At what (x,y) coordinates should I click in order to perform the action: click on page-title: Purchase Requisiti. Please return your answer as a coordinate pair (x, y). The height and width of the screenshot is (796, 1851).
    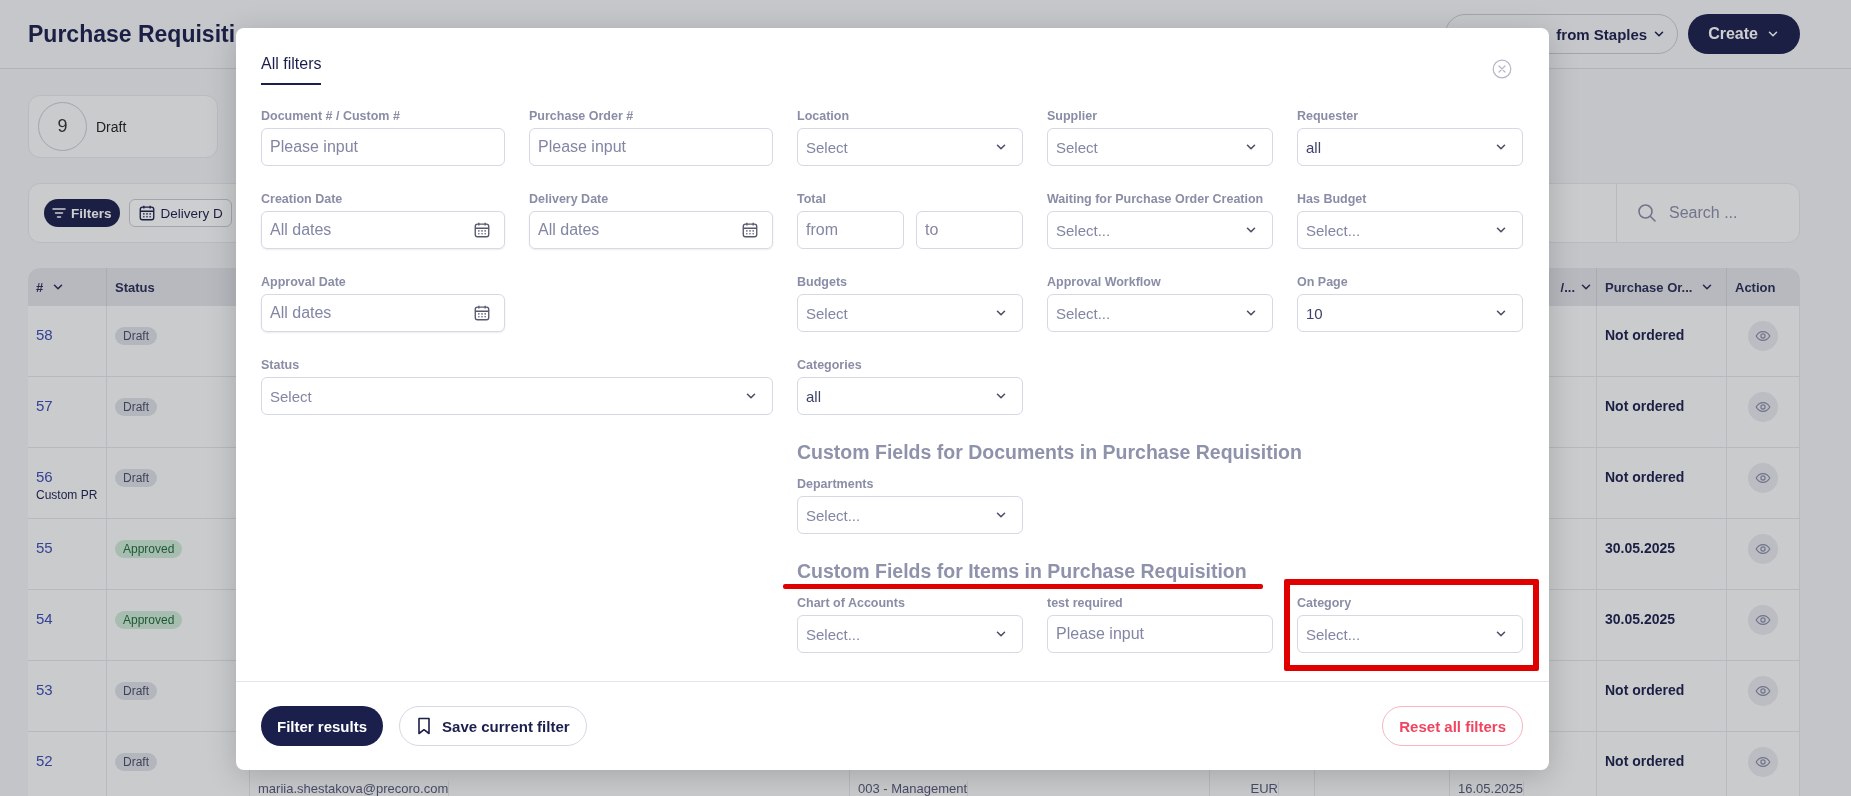
    Looking at the image, I should click on (132, 34).